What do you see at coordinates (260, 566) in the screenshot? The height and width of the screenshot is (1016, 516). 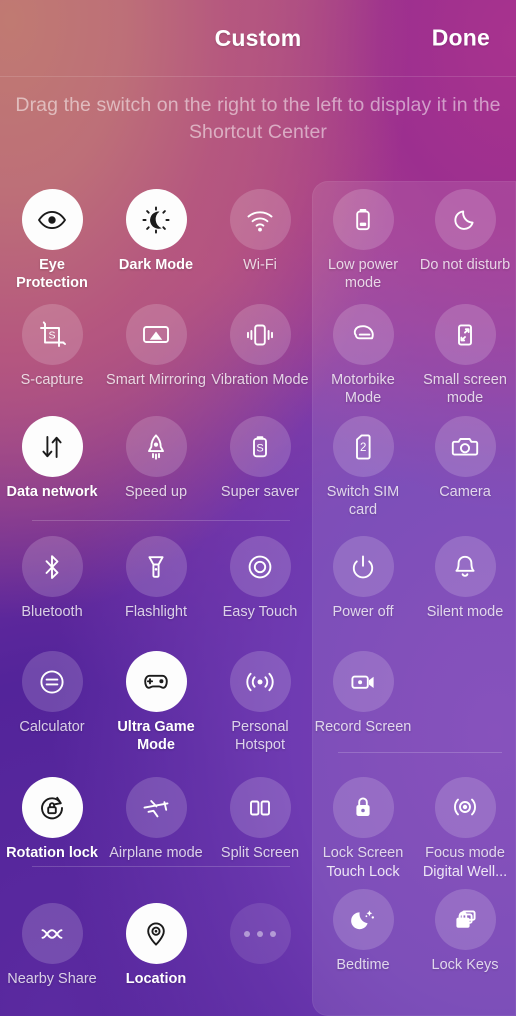 I see `easy-touch-icon` at bounding box center [260, 566].